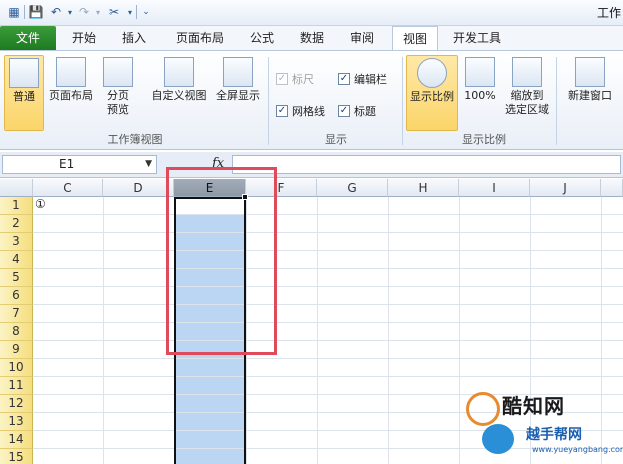 This screenshot has width=623, height=464. I want to click on group-label-zoom: 显示比例, so click(484, 139).